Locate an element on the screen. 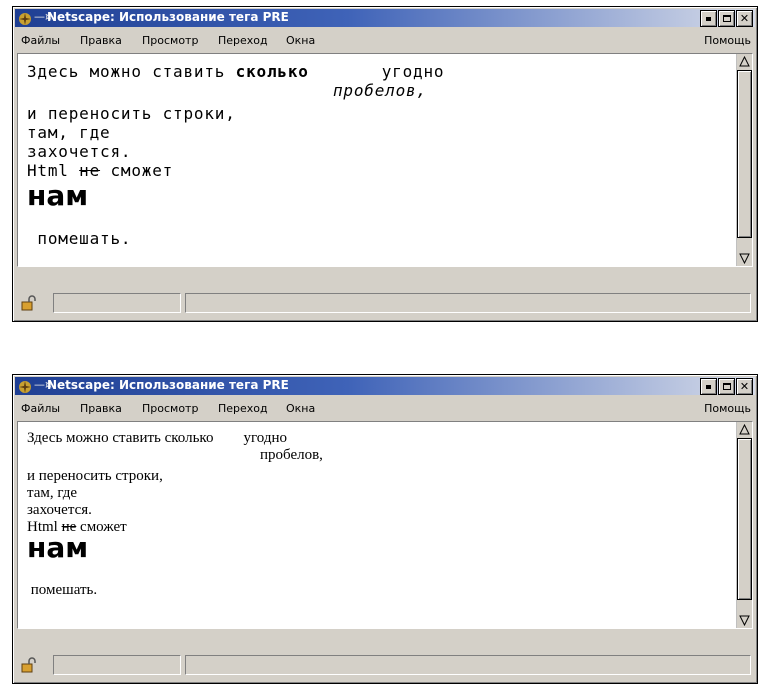 The height and width of the screenshot is (695, 770). pre-strike-text: не is located at coordinates (90, 170).